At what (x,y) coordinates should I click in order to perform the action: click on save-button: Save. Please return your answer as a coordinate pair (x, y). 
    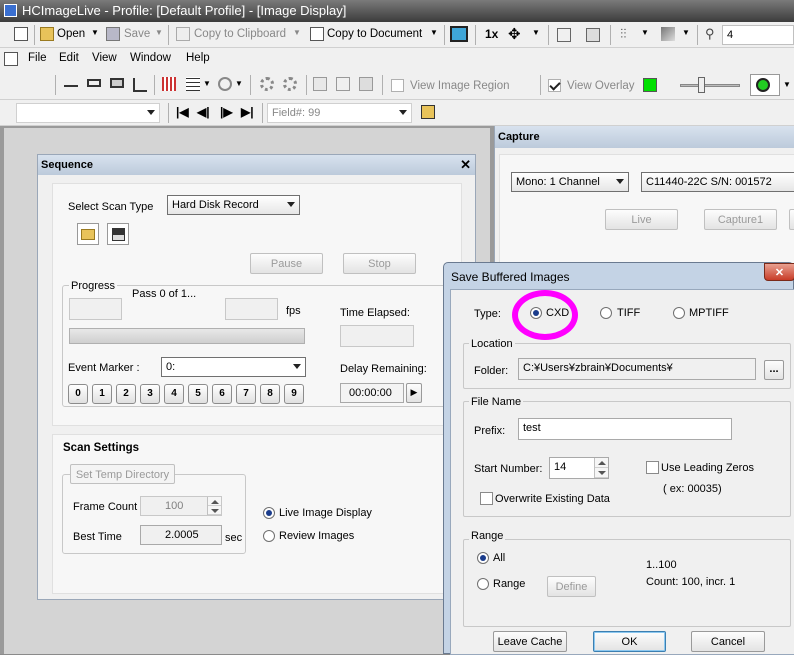
    Looking at the image, I should click on (137, 34).